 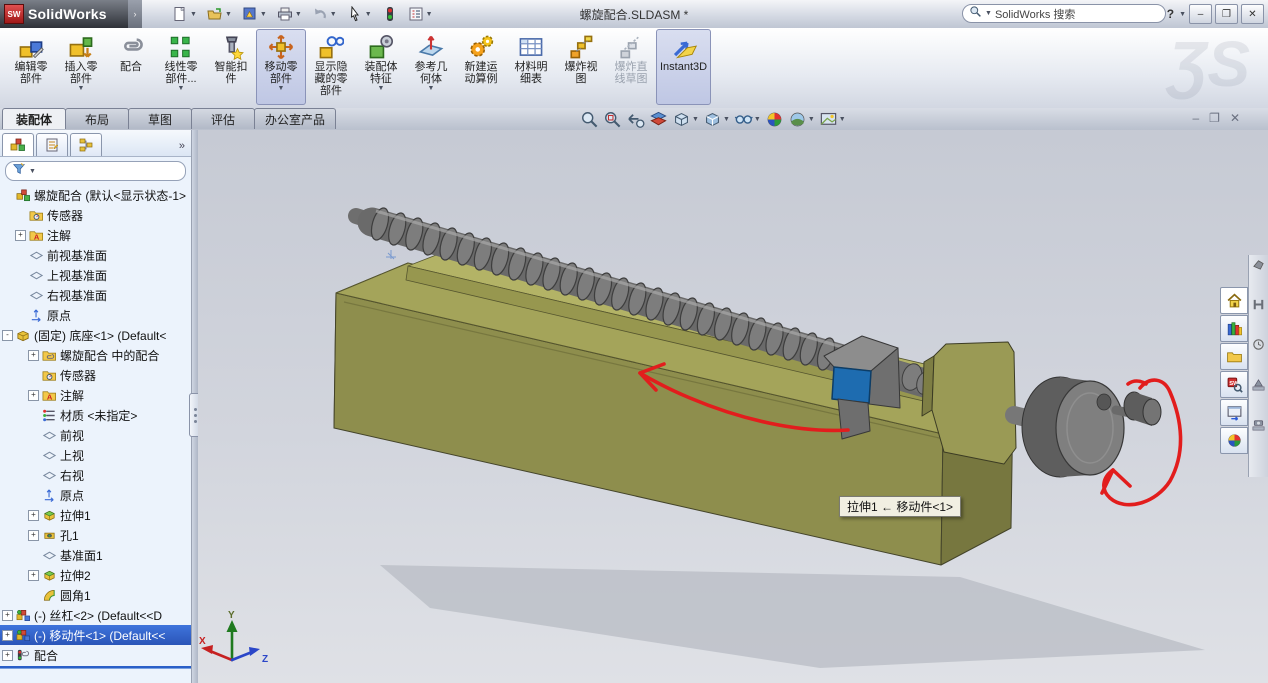 What do you see at coordinates (1214, 118) in the screenshot?
I see `doc-restore-button: ❐` at bounding box center [1214, 118].